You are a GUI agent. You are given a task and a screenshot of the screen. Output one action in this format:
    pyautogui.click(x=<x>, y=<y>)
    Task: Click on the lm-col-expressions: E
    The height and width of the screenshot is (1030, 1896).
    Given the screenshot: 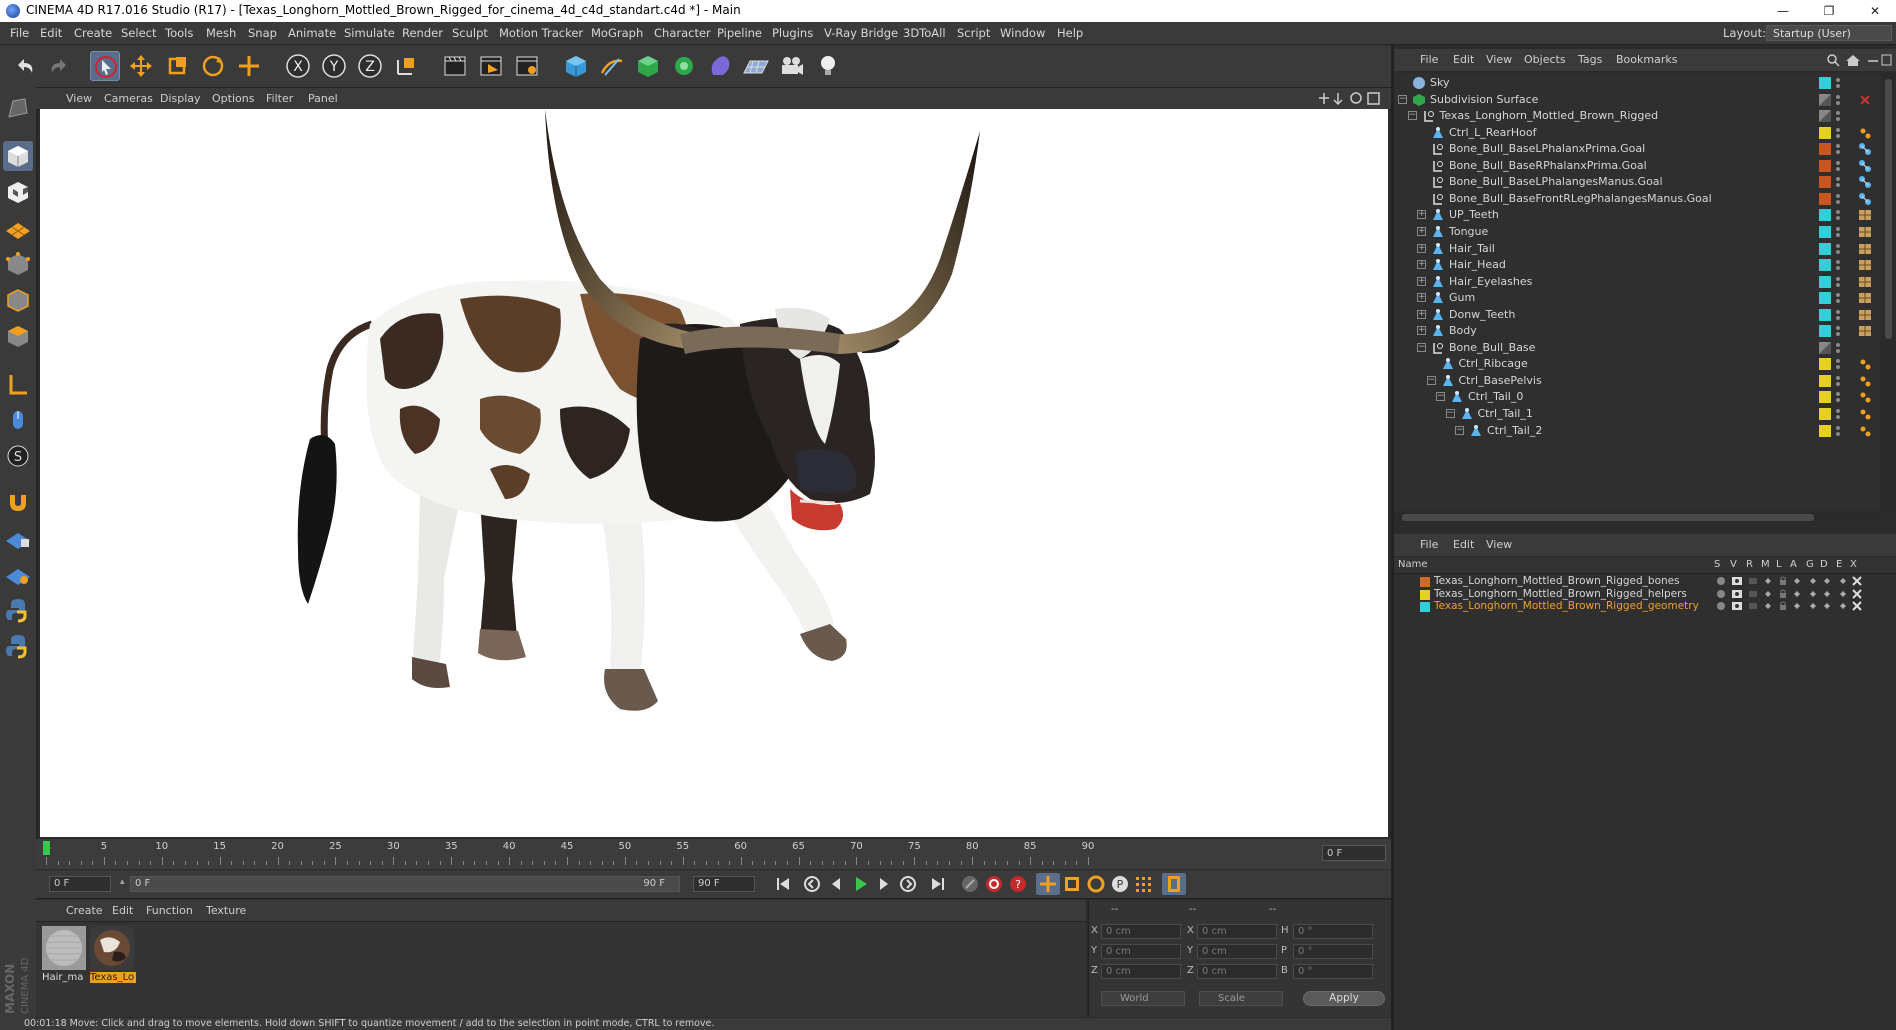 What is the action you would take?
    pyautogui.click(x=1839, y=564)
    